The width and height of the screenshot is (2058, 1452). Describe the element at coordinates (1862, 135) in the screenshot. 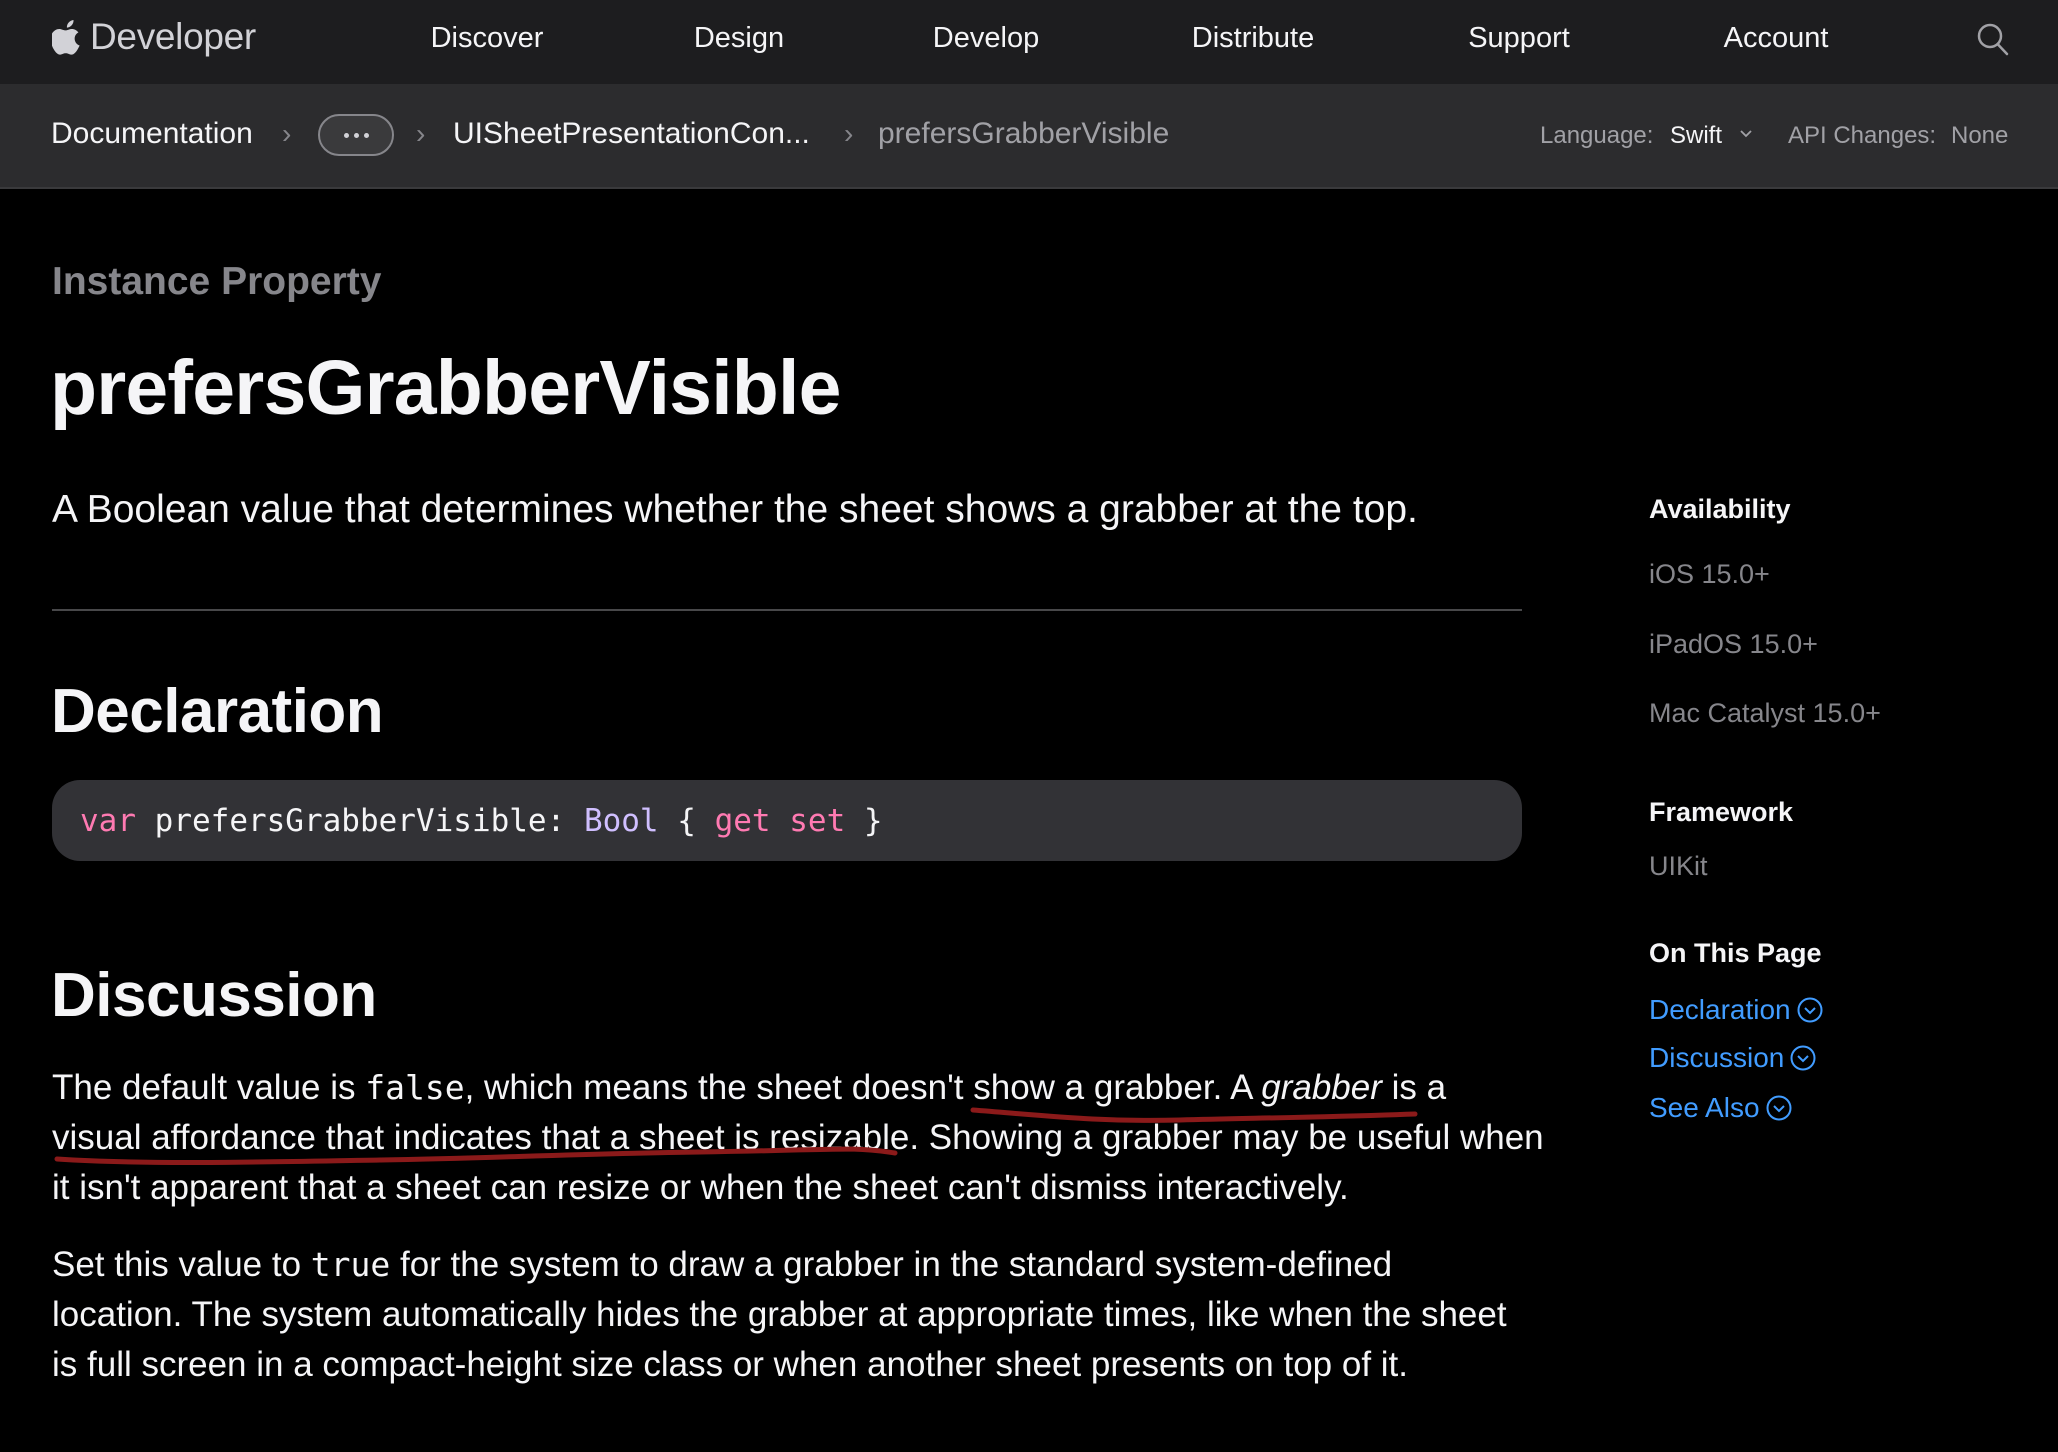

I see `api-changes-label: API Changes:` at that location.